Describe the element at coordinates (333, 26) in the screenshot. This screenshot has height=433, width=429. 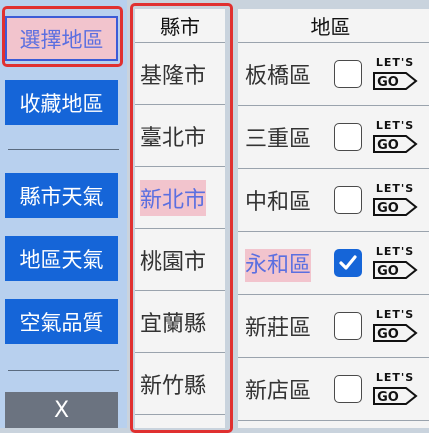
I see `district-column-header: 地區` at that location.